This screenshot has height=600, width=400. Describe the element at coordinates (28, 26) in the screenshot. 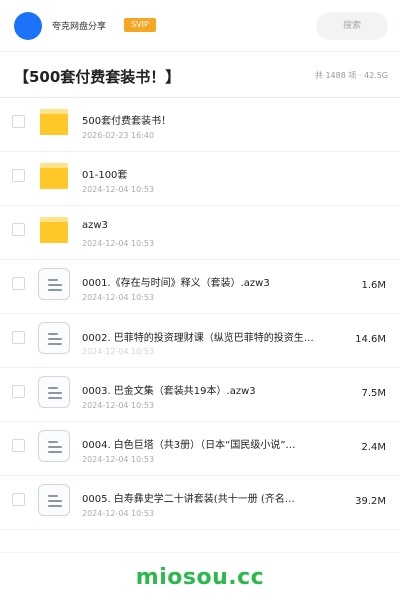

I see `avatar` at that location.